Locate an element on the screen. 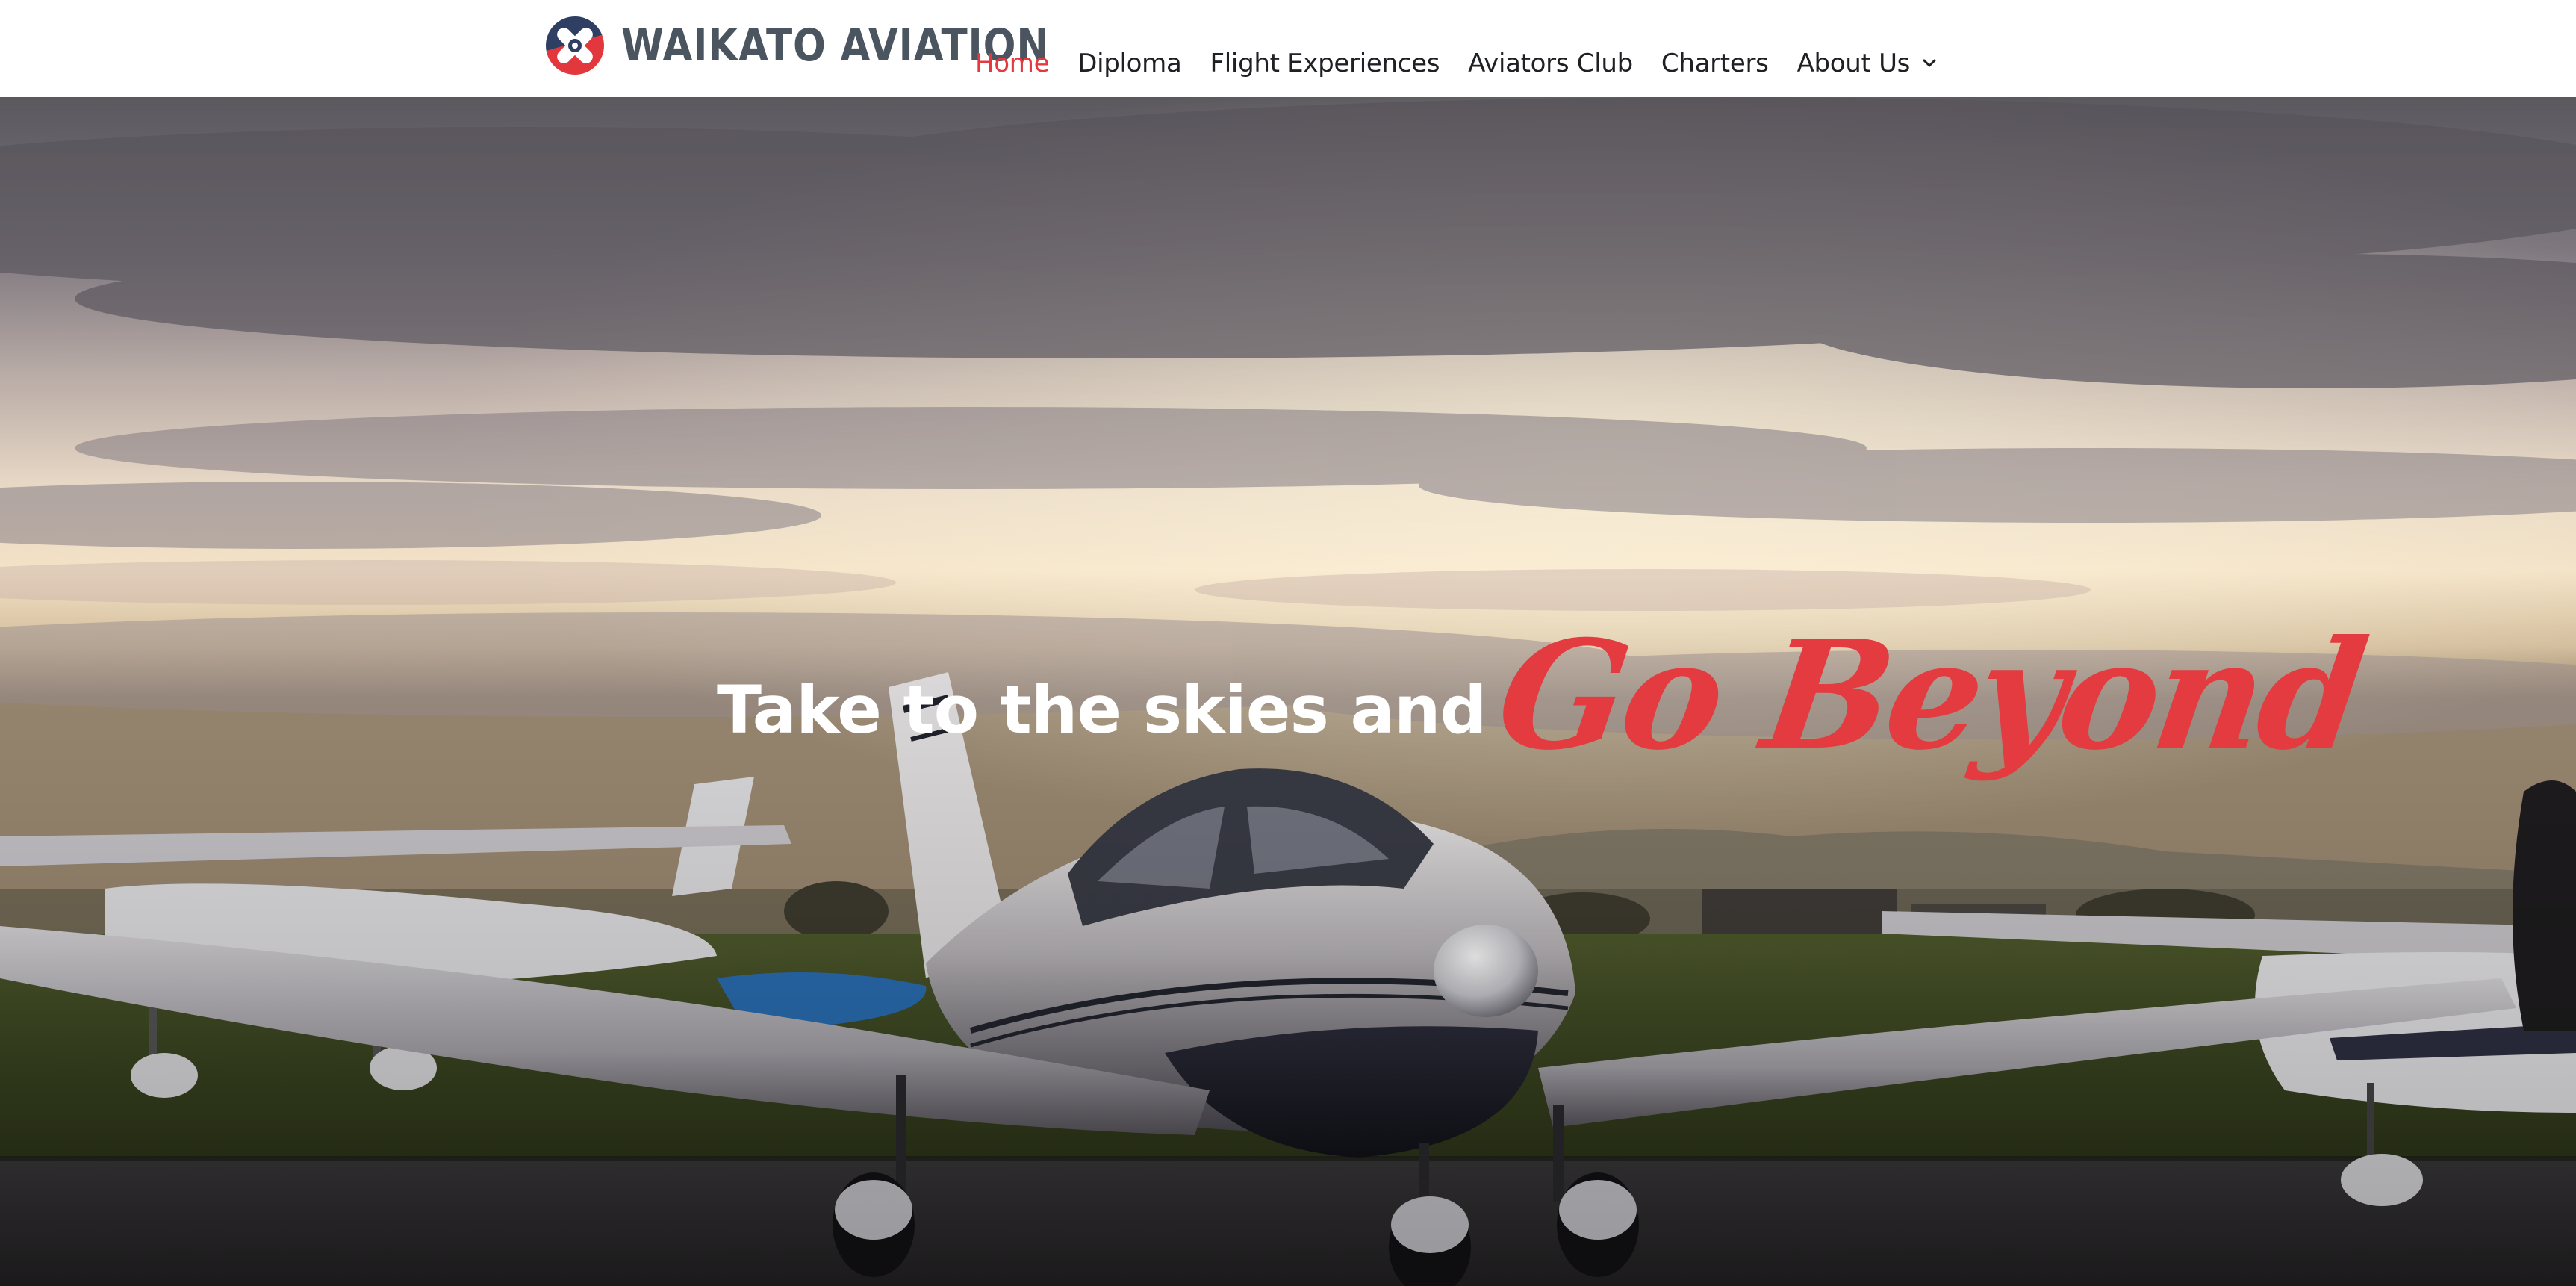  propeller-roundel-icon is located at coordinates (575, 45).